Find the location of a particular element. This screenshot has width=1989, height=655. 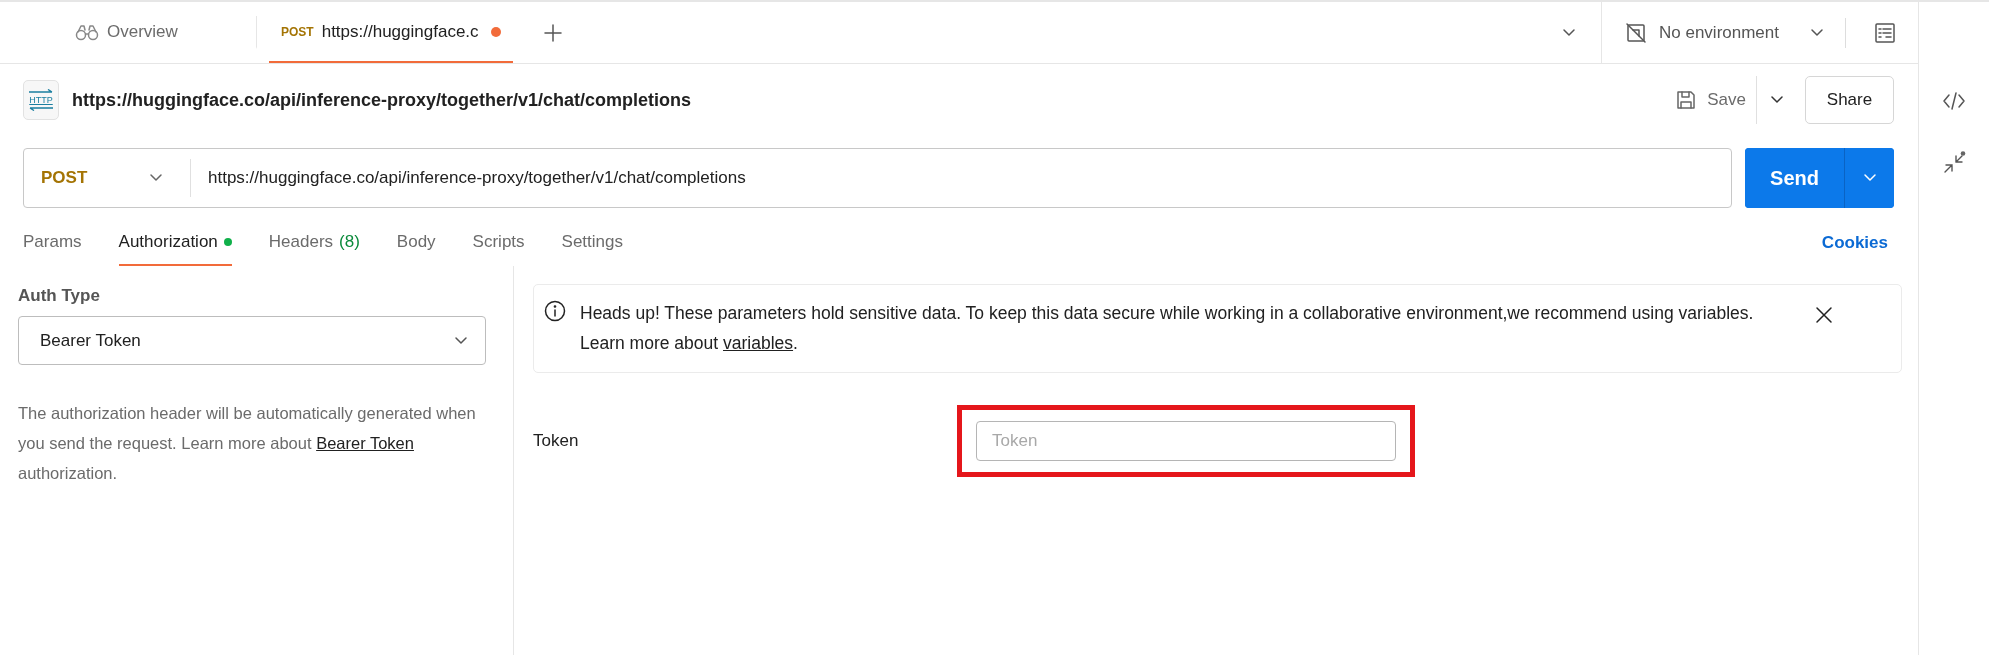

info-icon is located at coordinates (555, 311).